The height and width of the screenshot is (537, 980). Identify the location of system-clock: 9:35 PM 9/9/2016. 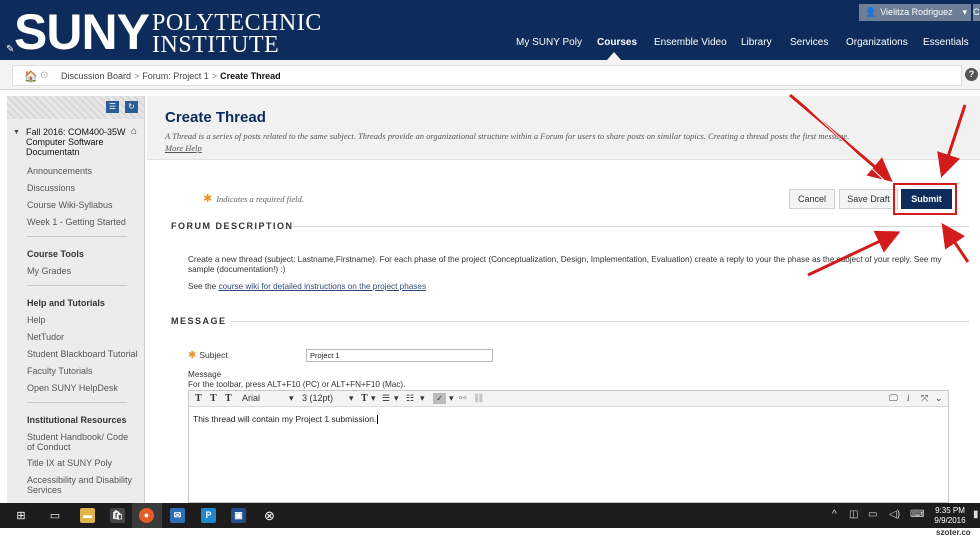
(950, 516).